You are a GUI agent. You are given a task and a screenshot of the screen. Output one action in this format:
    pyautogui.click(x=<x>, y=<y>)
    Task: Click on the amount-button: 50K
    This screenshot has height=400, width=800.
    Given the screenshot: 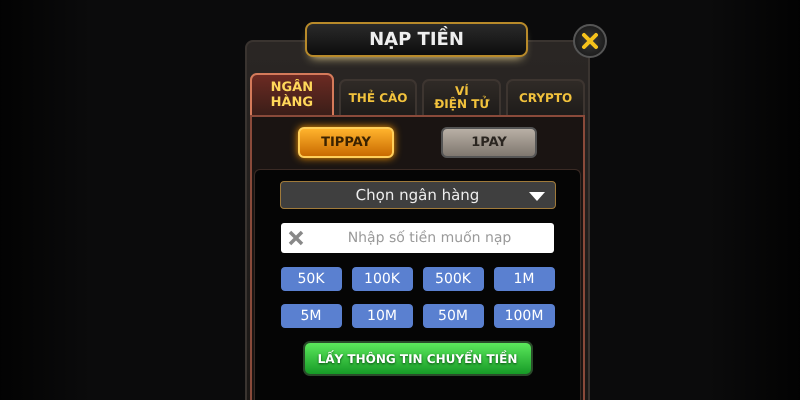 What is the action you would take?
    pyautogui.click(x=311, y=279)
    